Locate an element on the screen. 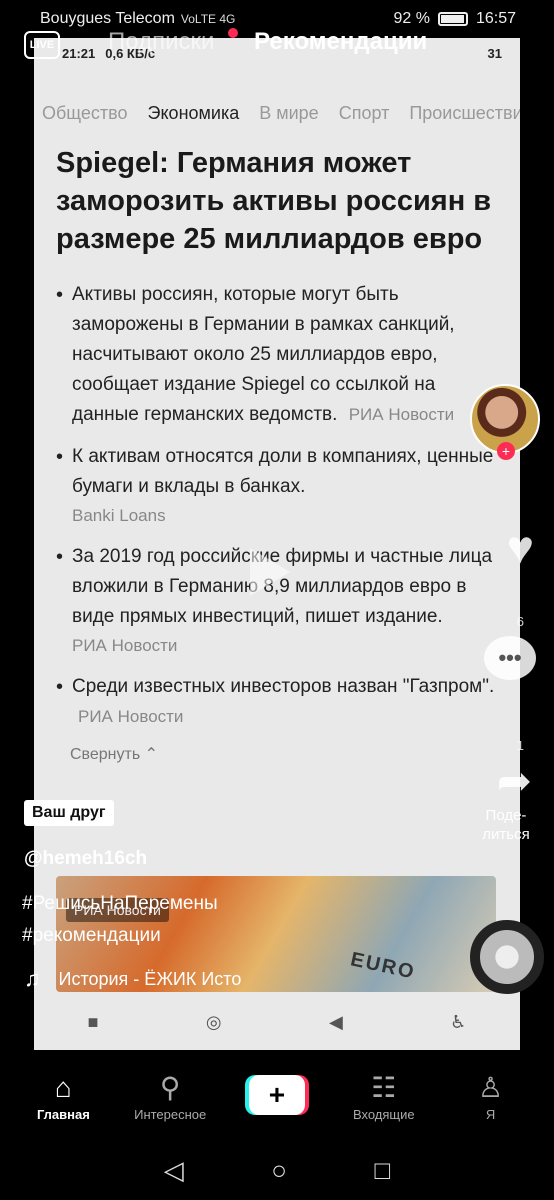 Image resolution: width=554 pixels, height=1200 pixels. nav-discover: ⚲ Интересное is located at coordinates (170, 1095).